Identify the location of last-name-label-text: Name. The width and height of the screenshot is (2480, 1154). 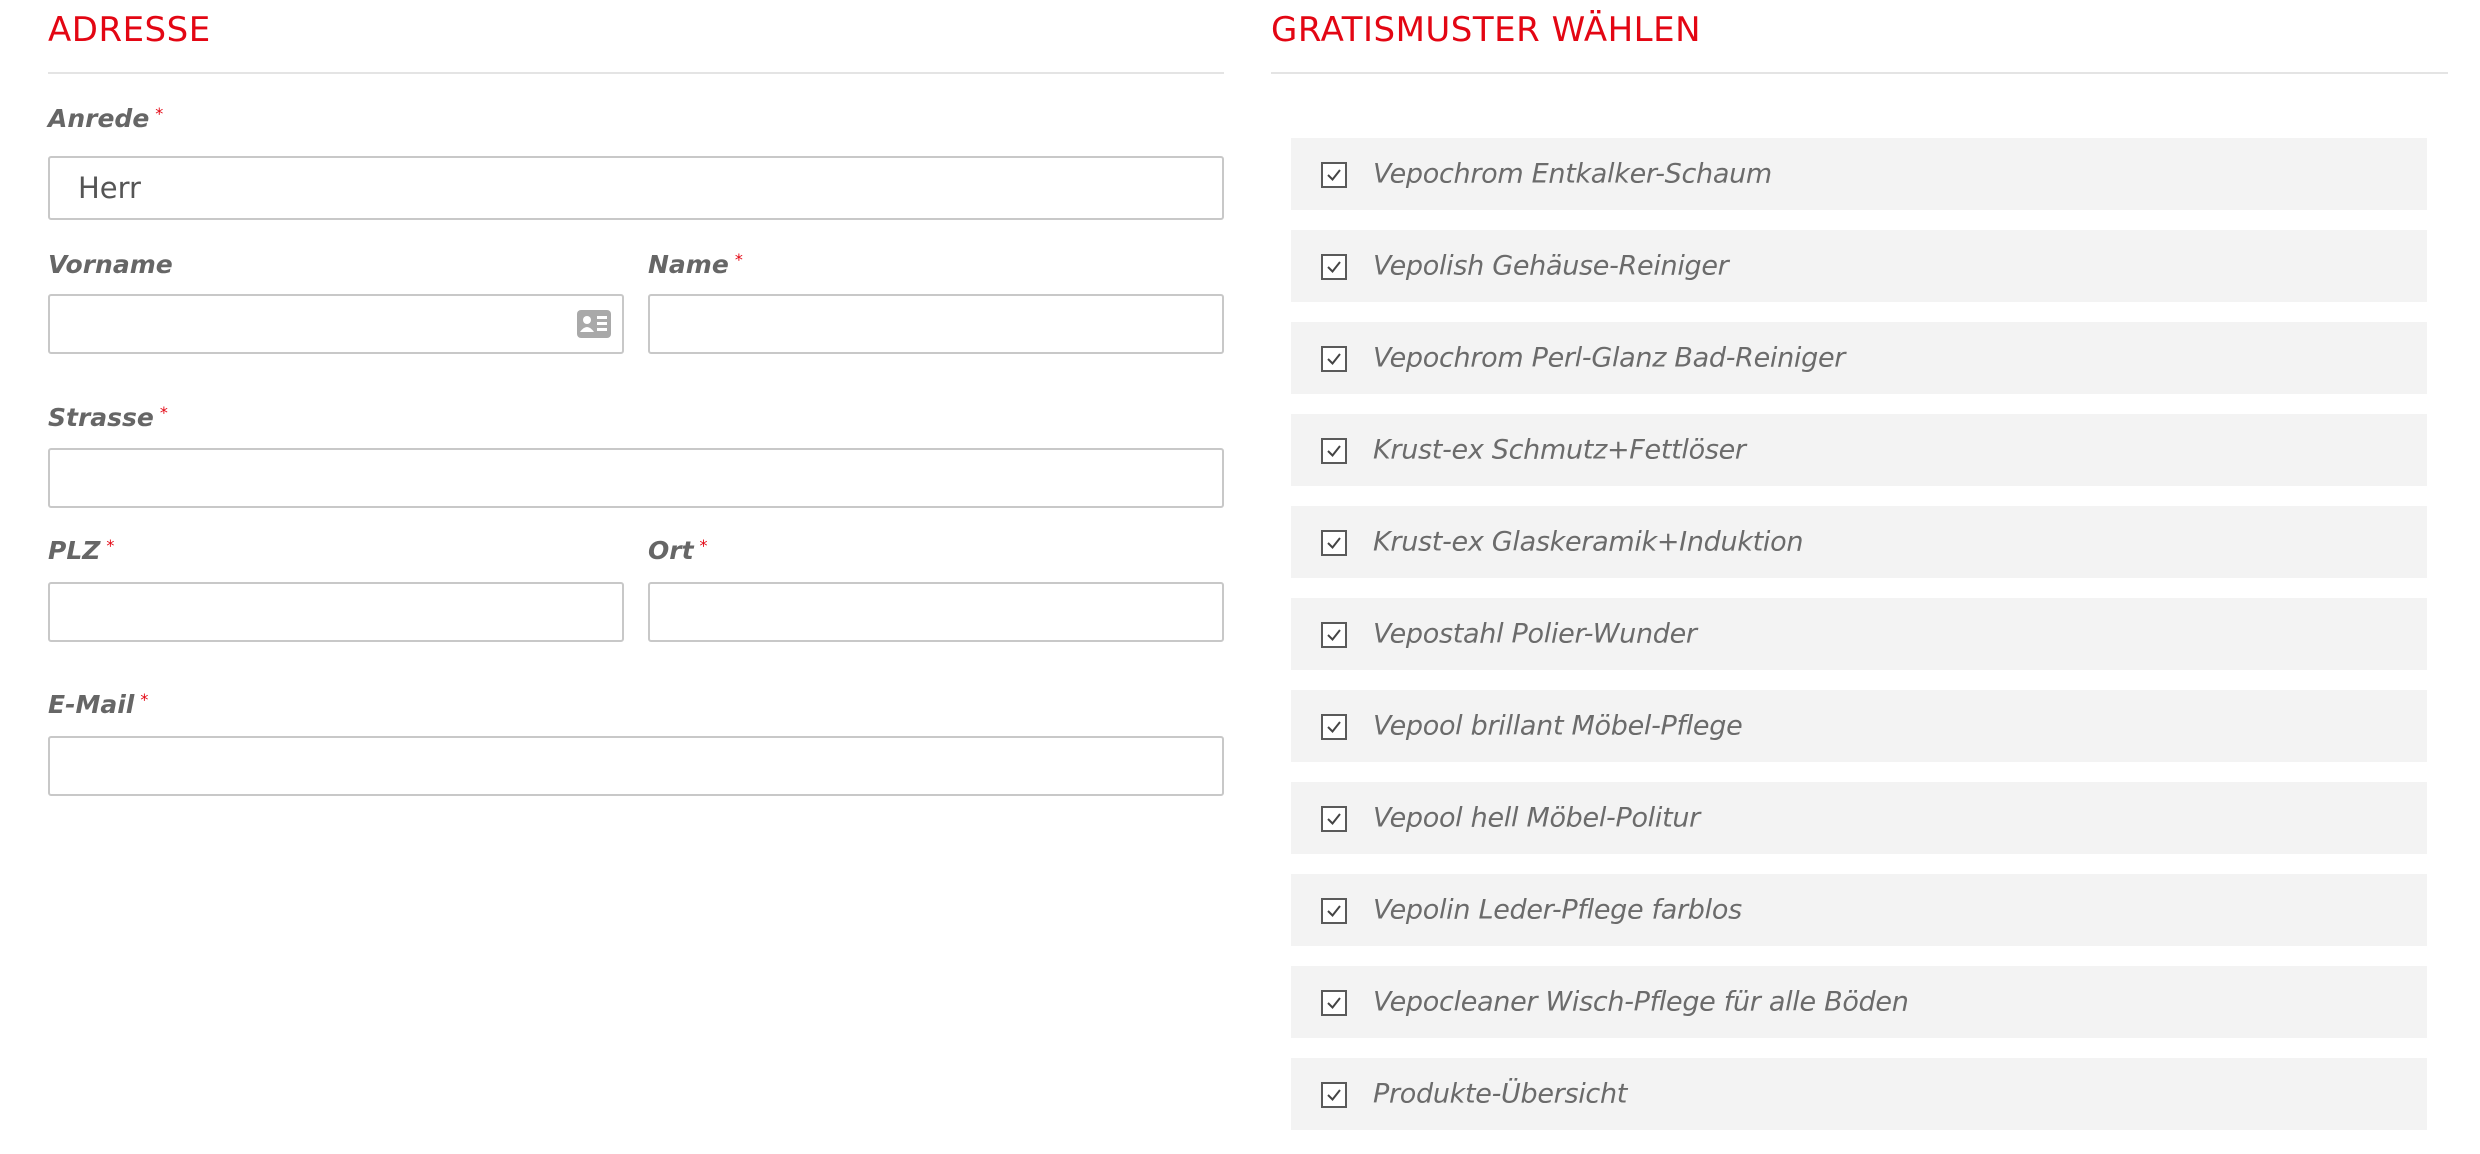
(688, 264).